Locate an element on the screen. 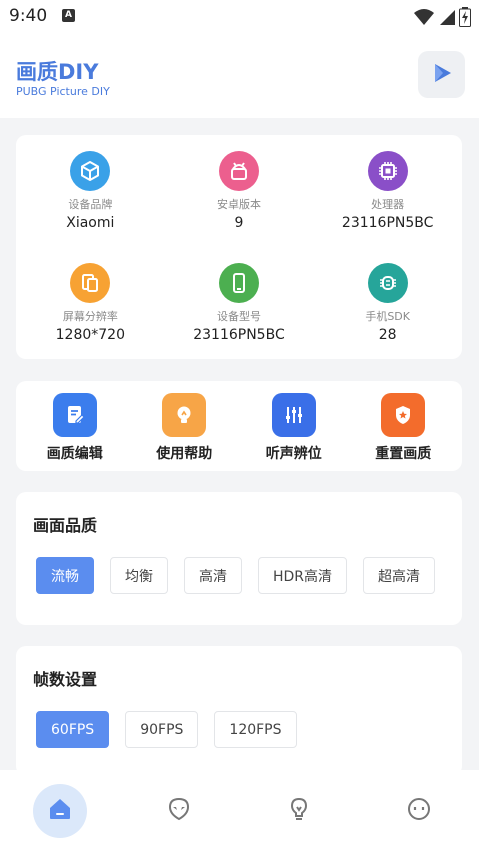  wifi-icon is located at coordinates (424, 19).